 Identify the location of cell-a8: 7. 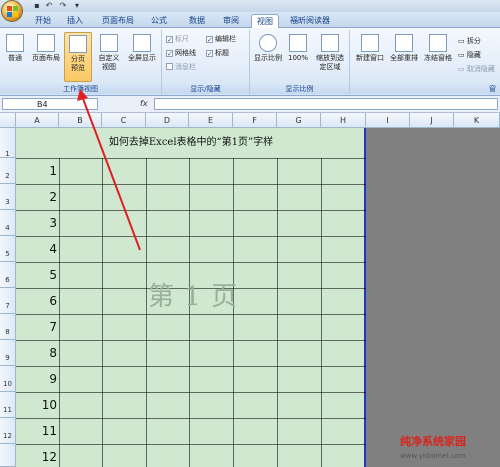
(37, 327).